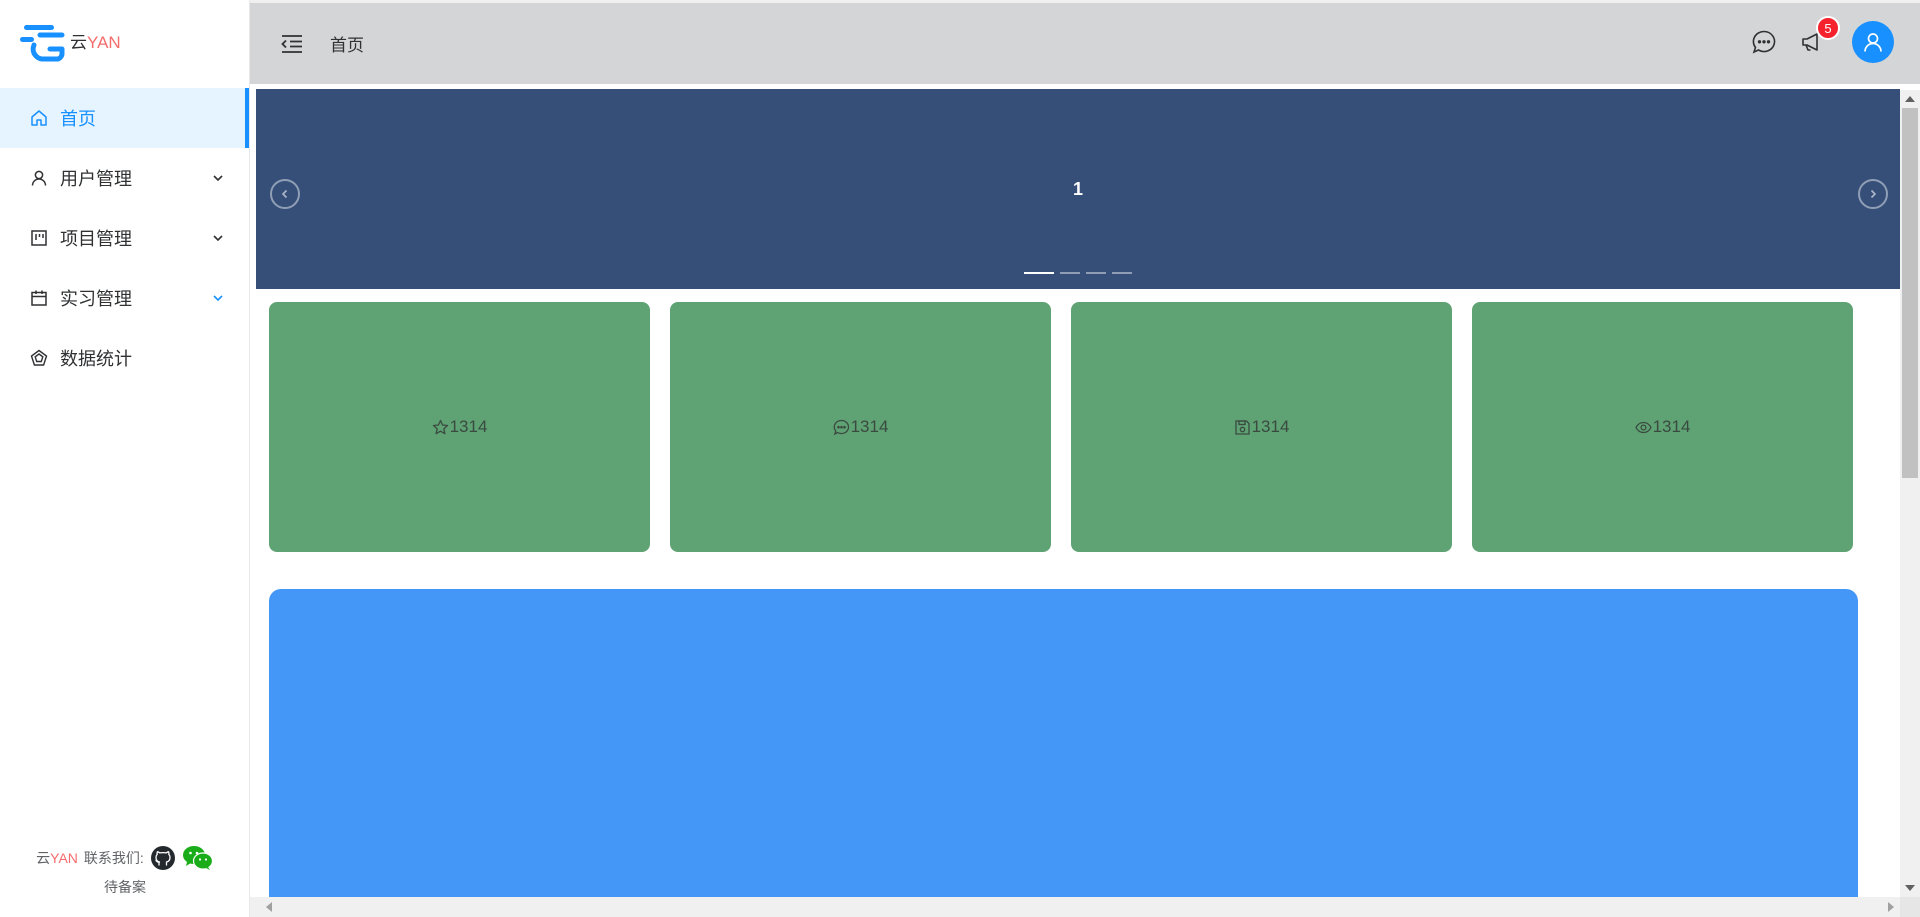  I want to click on calendar-icon, so click(39, 298).